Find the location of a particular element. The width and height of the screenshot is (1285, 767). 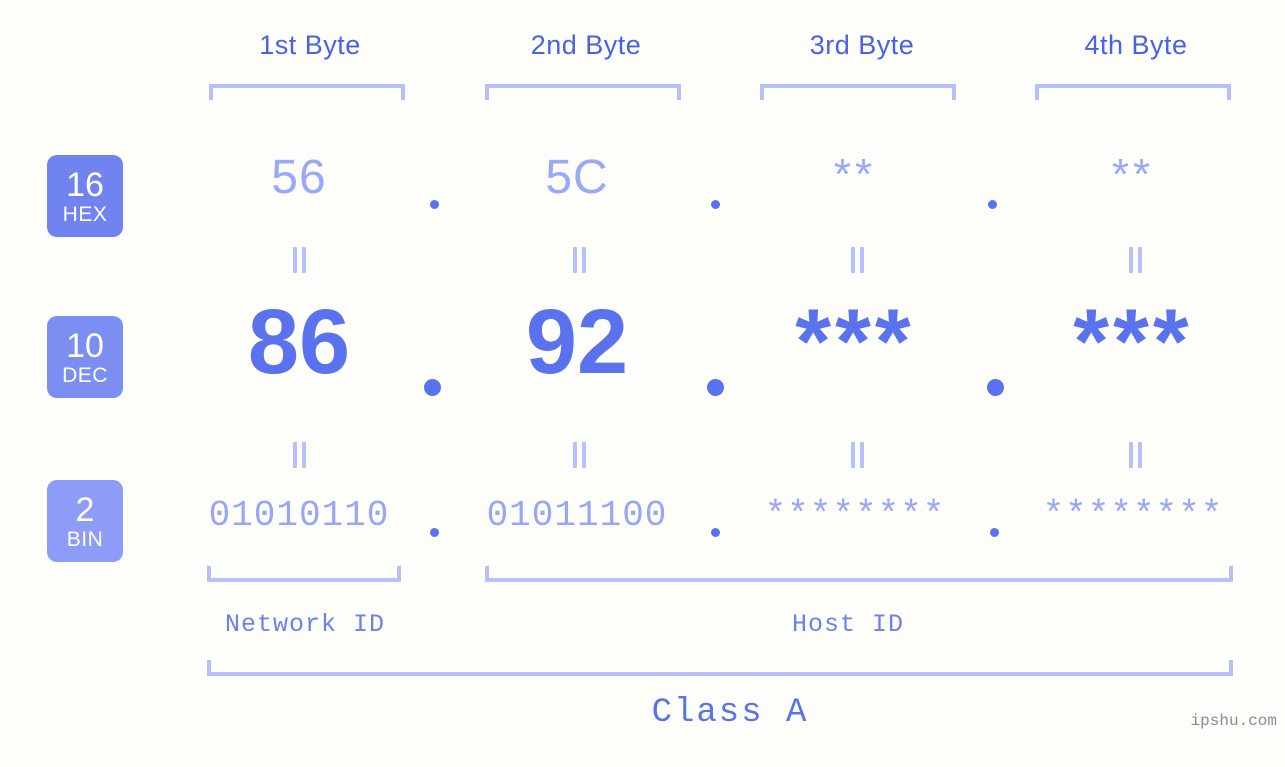

base-badge-dec-label: DEC is located at coordinates (85, 375).